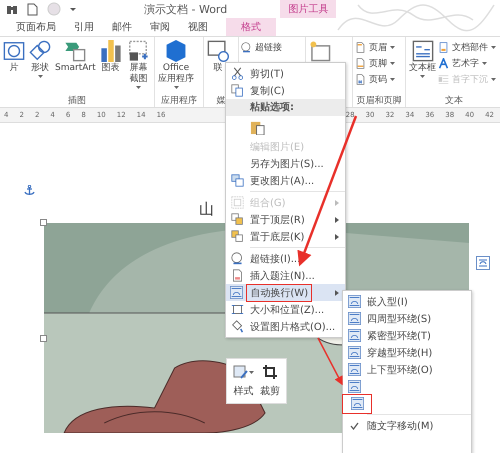  I want to click on menu-item: 上下型环绕(O), so click(407, 369).